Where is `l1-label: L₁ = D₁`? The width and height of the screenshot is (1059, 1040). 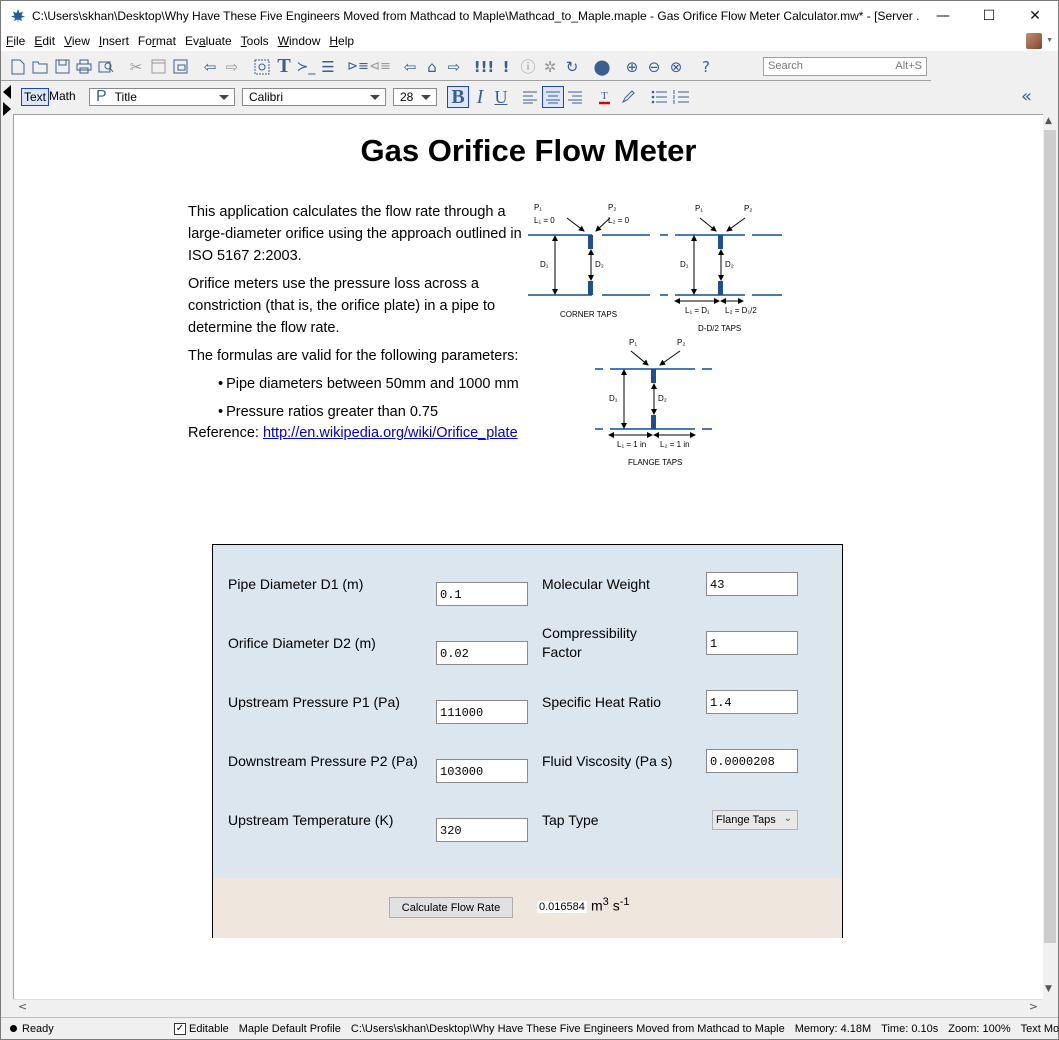 l1-label: L₁ = D₁ is located at coordinates (697, 310).